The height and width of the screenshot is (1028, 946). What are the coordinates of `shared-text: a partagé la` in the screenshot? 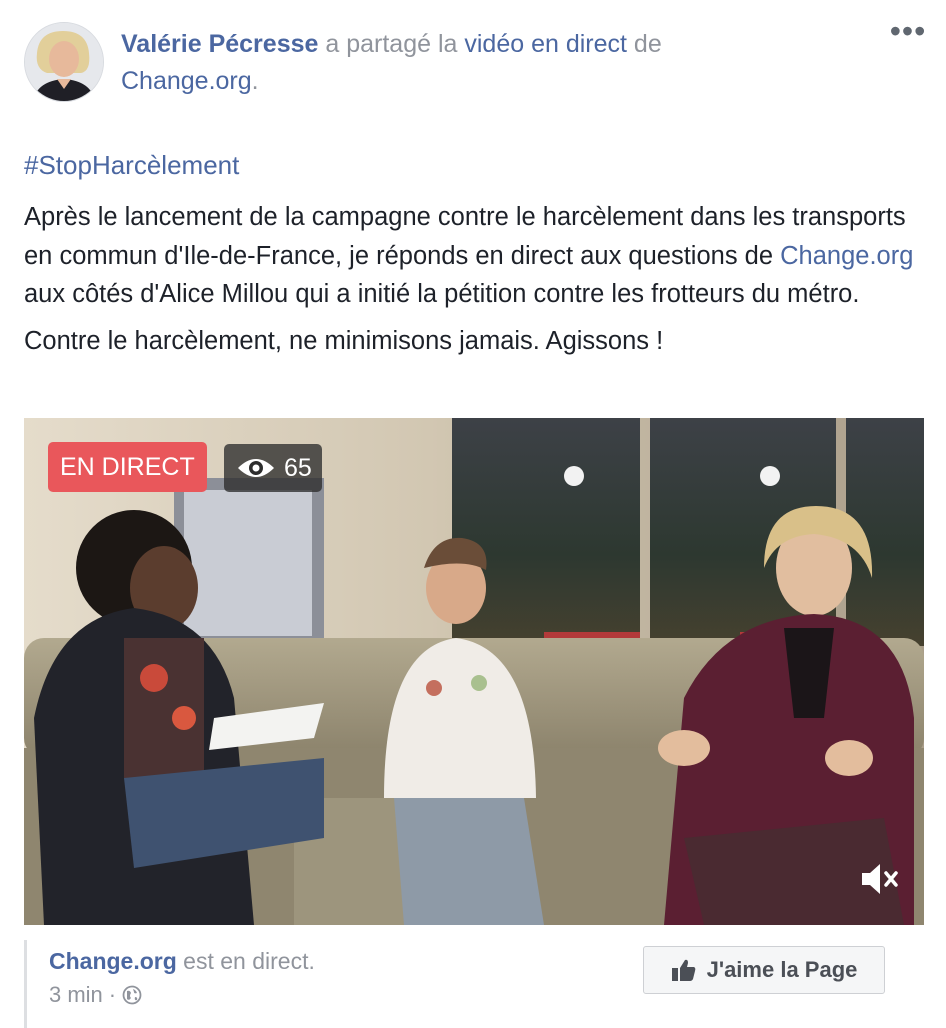 It's located at (391, 44).